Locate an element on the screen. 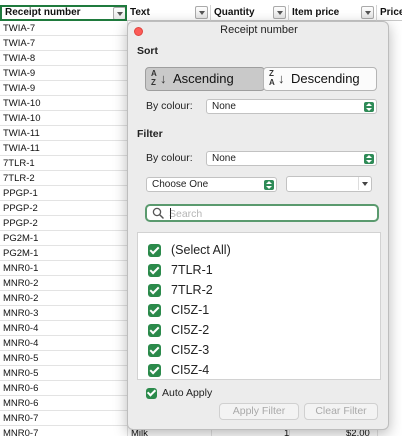 The image size is (402, 436). filter-list-item: CI5Z-1 is located at coordinates (178, 310).